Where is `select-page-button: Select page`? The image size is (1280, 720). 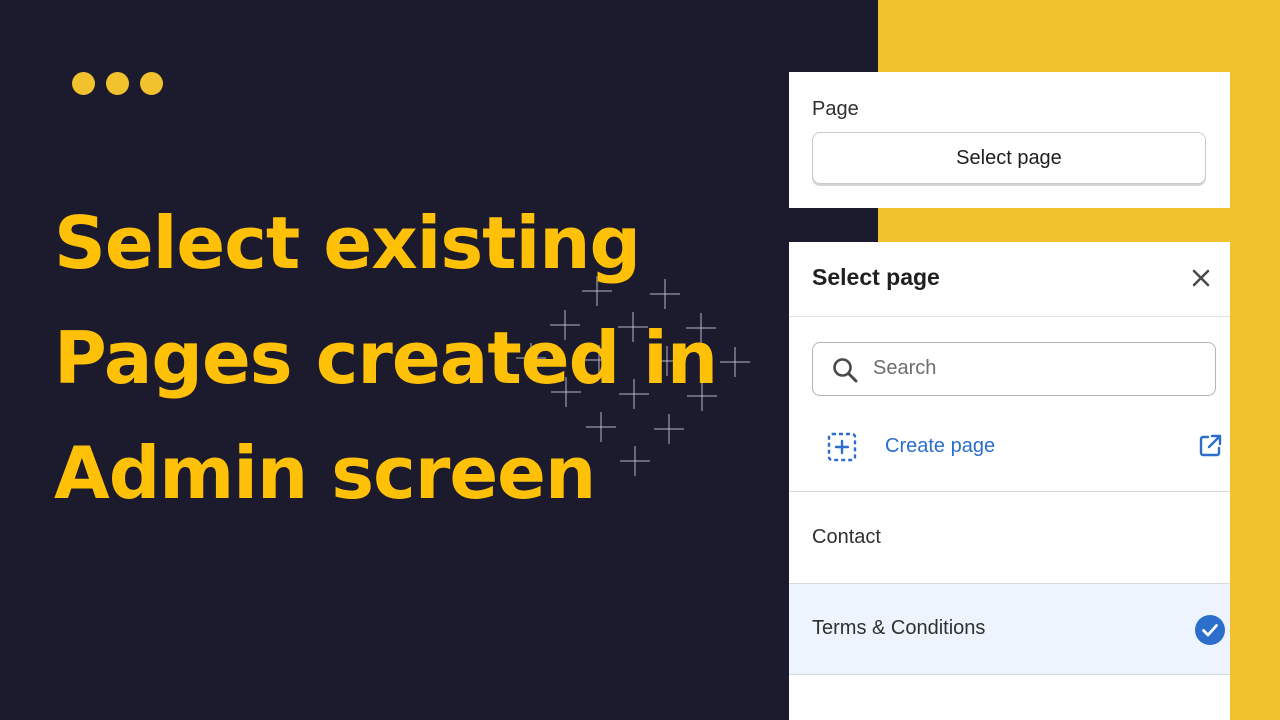 select-page-button: Select page is located at coordinates (1009, 158).